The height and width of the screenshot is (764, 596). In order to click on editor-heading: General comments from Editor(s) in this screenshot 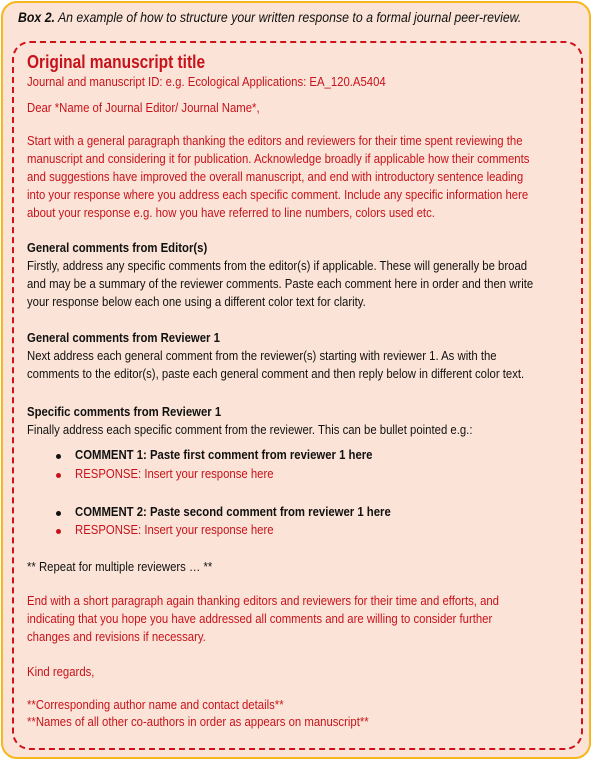, I will do `click(117, 247)`.